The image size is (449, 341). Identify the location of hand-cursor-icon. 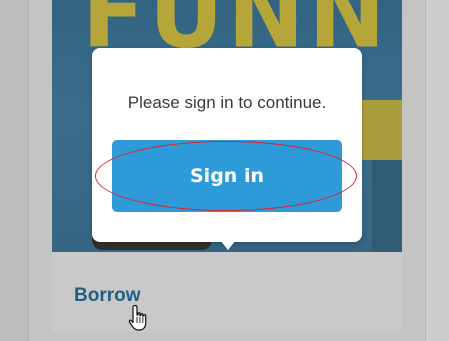
(137, 317).